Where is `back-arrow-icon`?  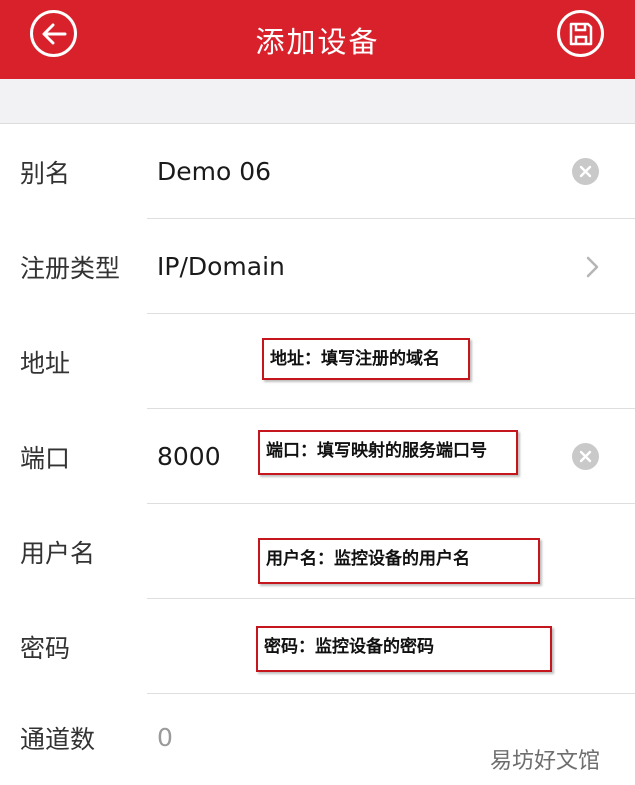
back-arrow-icon is located at coordinates (54, 33).